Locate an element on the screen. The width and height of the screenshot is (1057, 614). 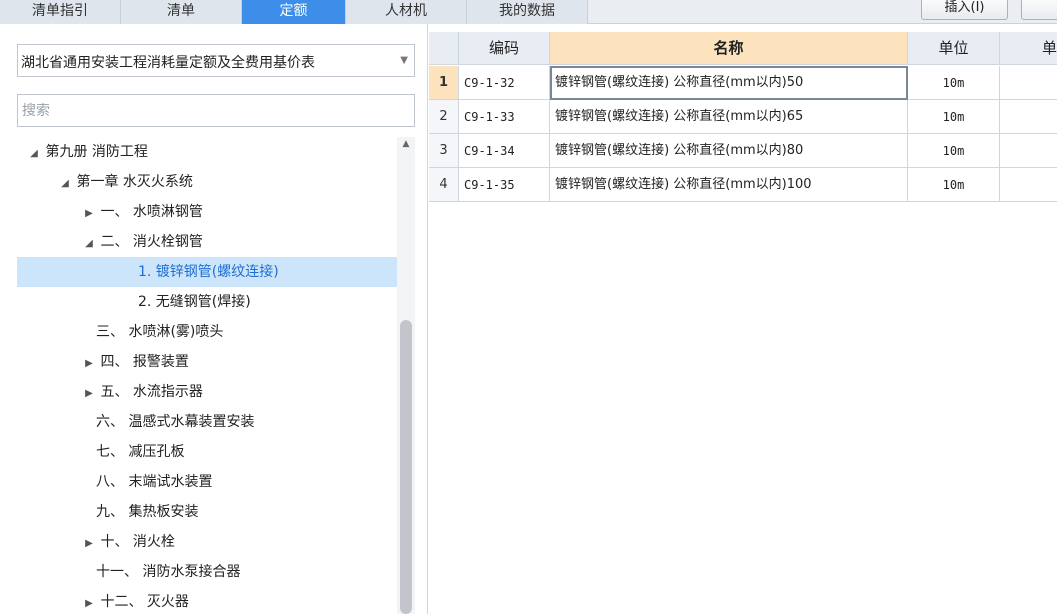
insert-button: 插入(I) is located at coordinates (964, 10).